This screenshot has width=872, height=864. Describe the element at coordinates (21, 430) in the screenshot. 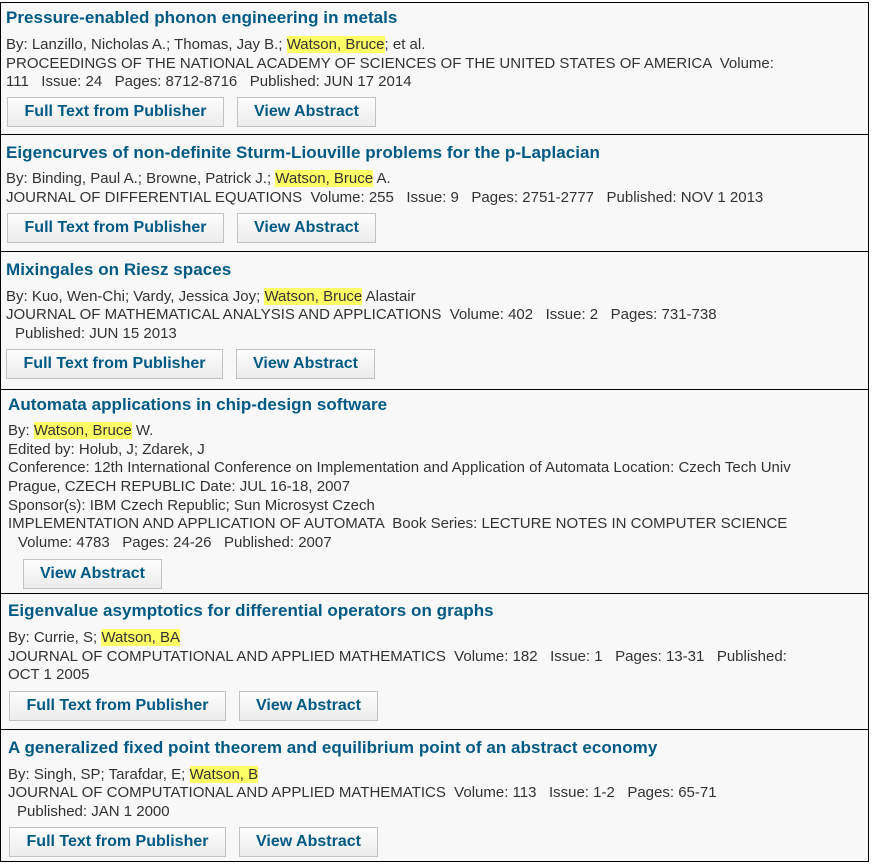

I see `authors-text: By:` at that location.